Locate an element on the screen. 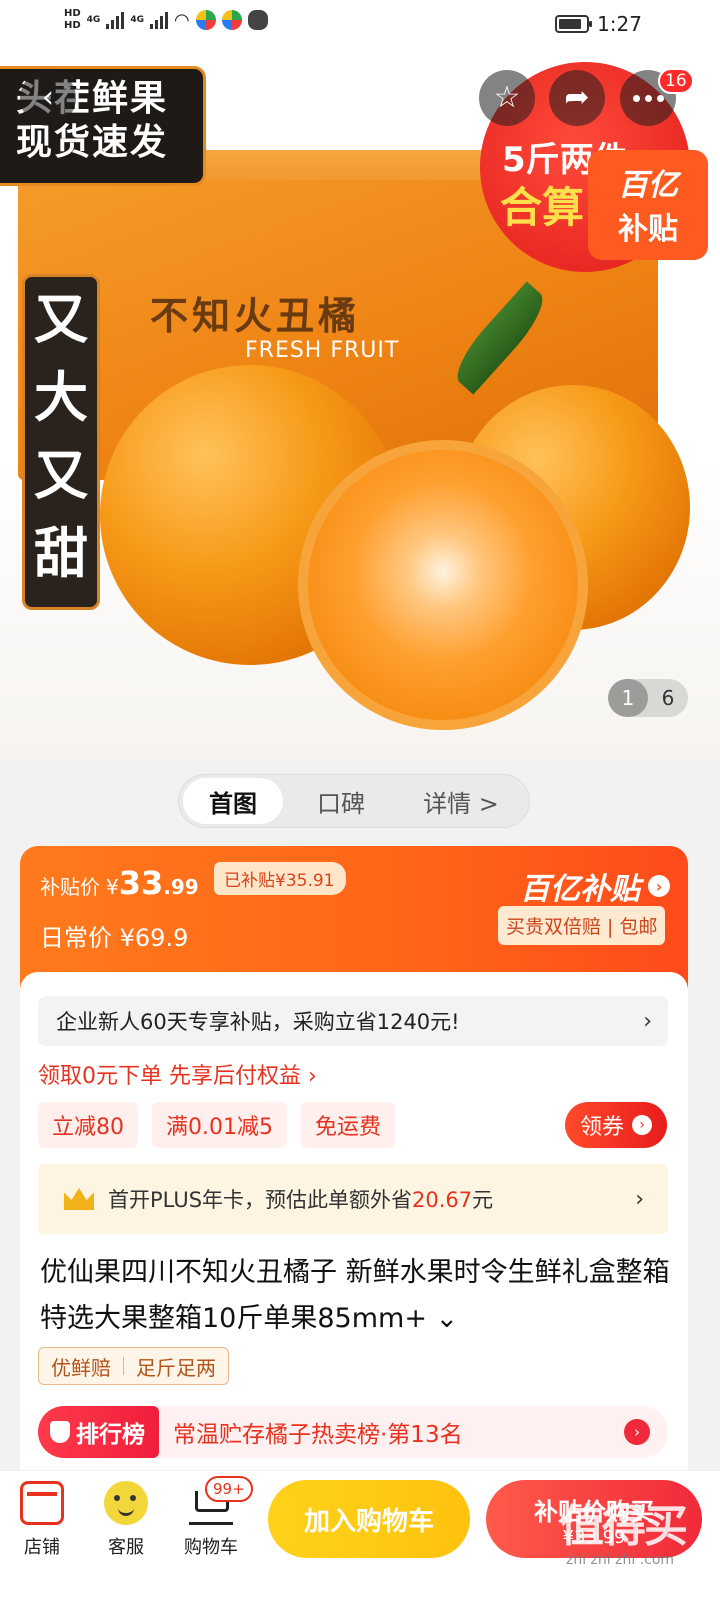 The image size is (720, 1600). hd-indicators: HD HD is located at coordinates (72, 20).